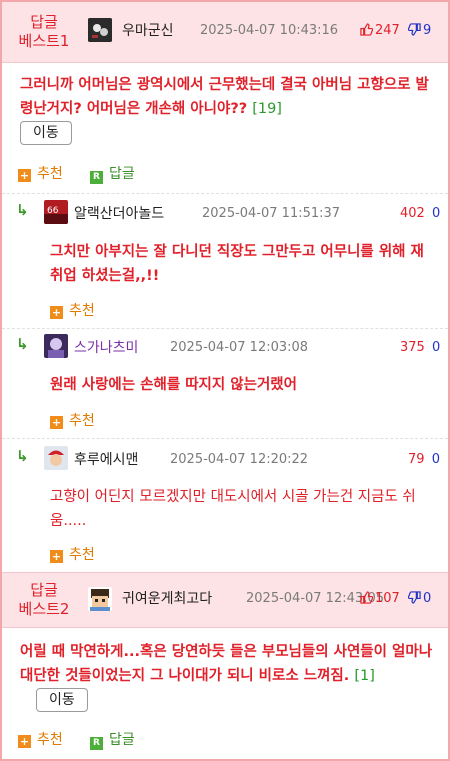 The width and height of the screenshot is (450, 761). I want to click on timestamp: 2025-04-07 11:51:37, so click(271, 213).